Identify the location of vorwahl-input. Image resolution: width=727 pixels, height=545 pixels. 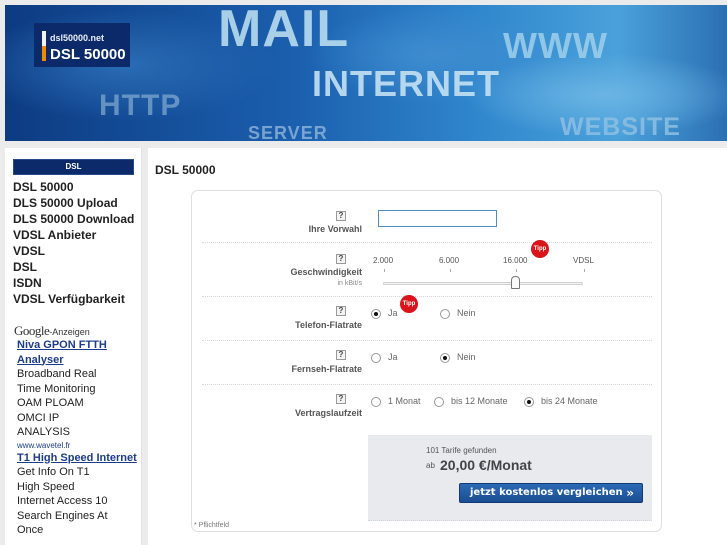
(437, 218).